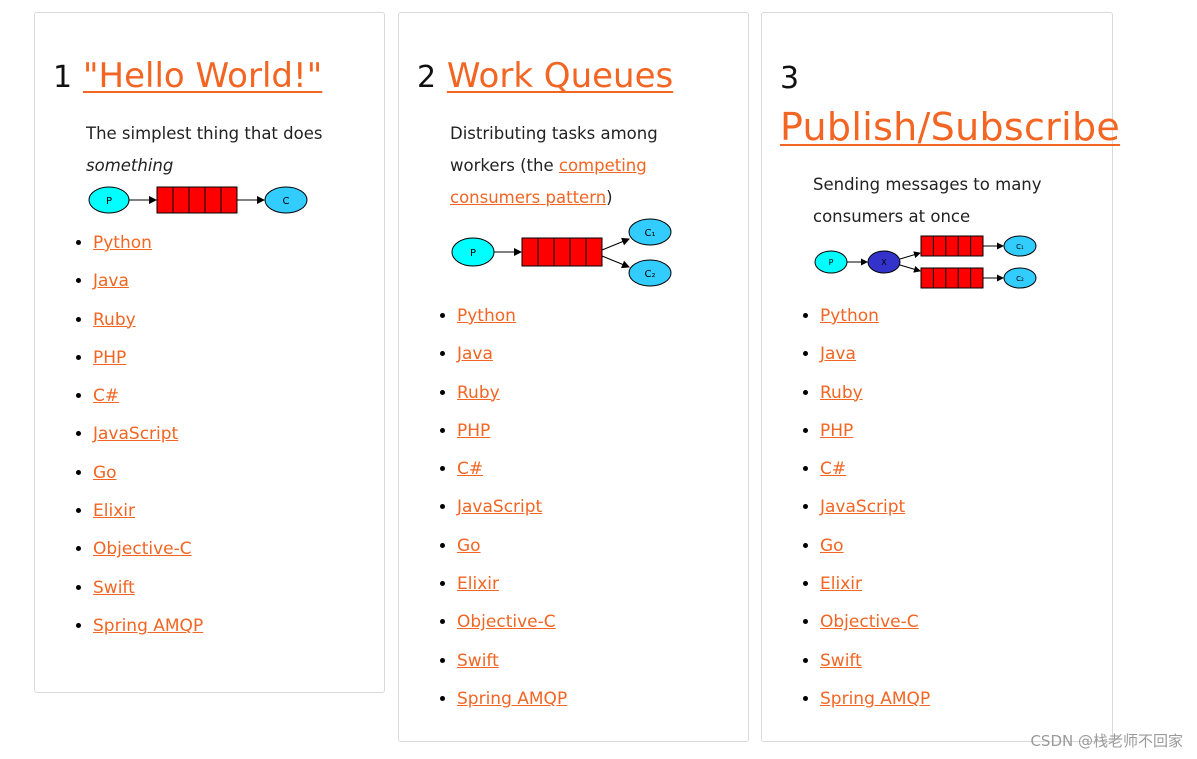 The image size is (1197, 759). What do you see at coordinates (286, 201) in the screenshot?
I see `consumer-label: C` at bounding box center [286, 201].